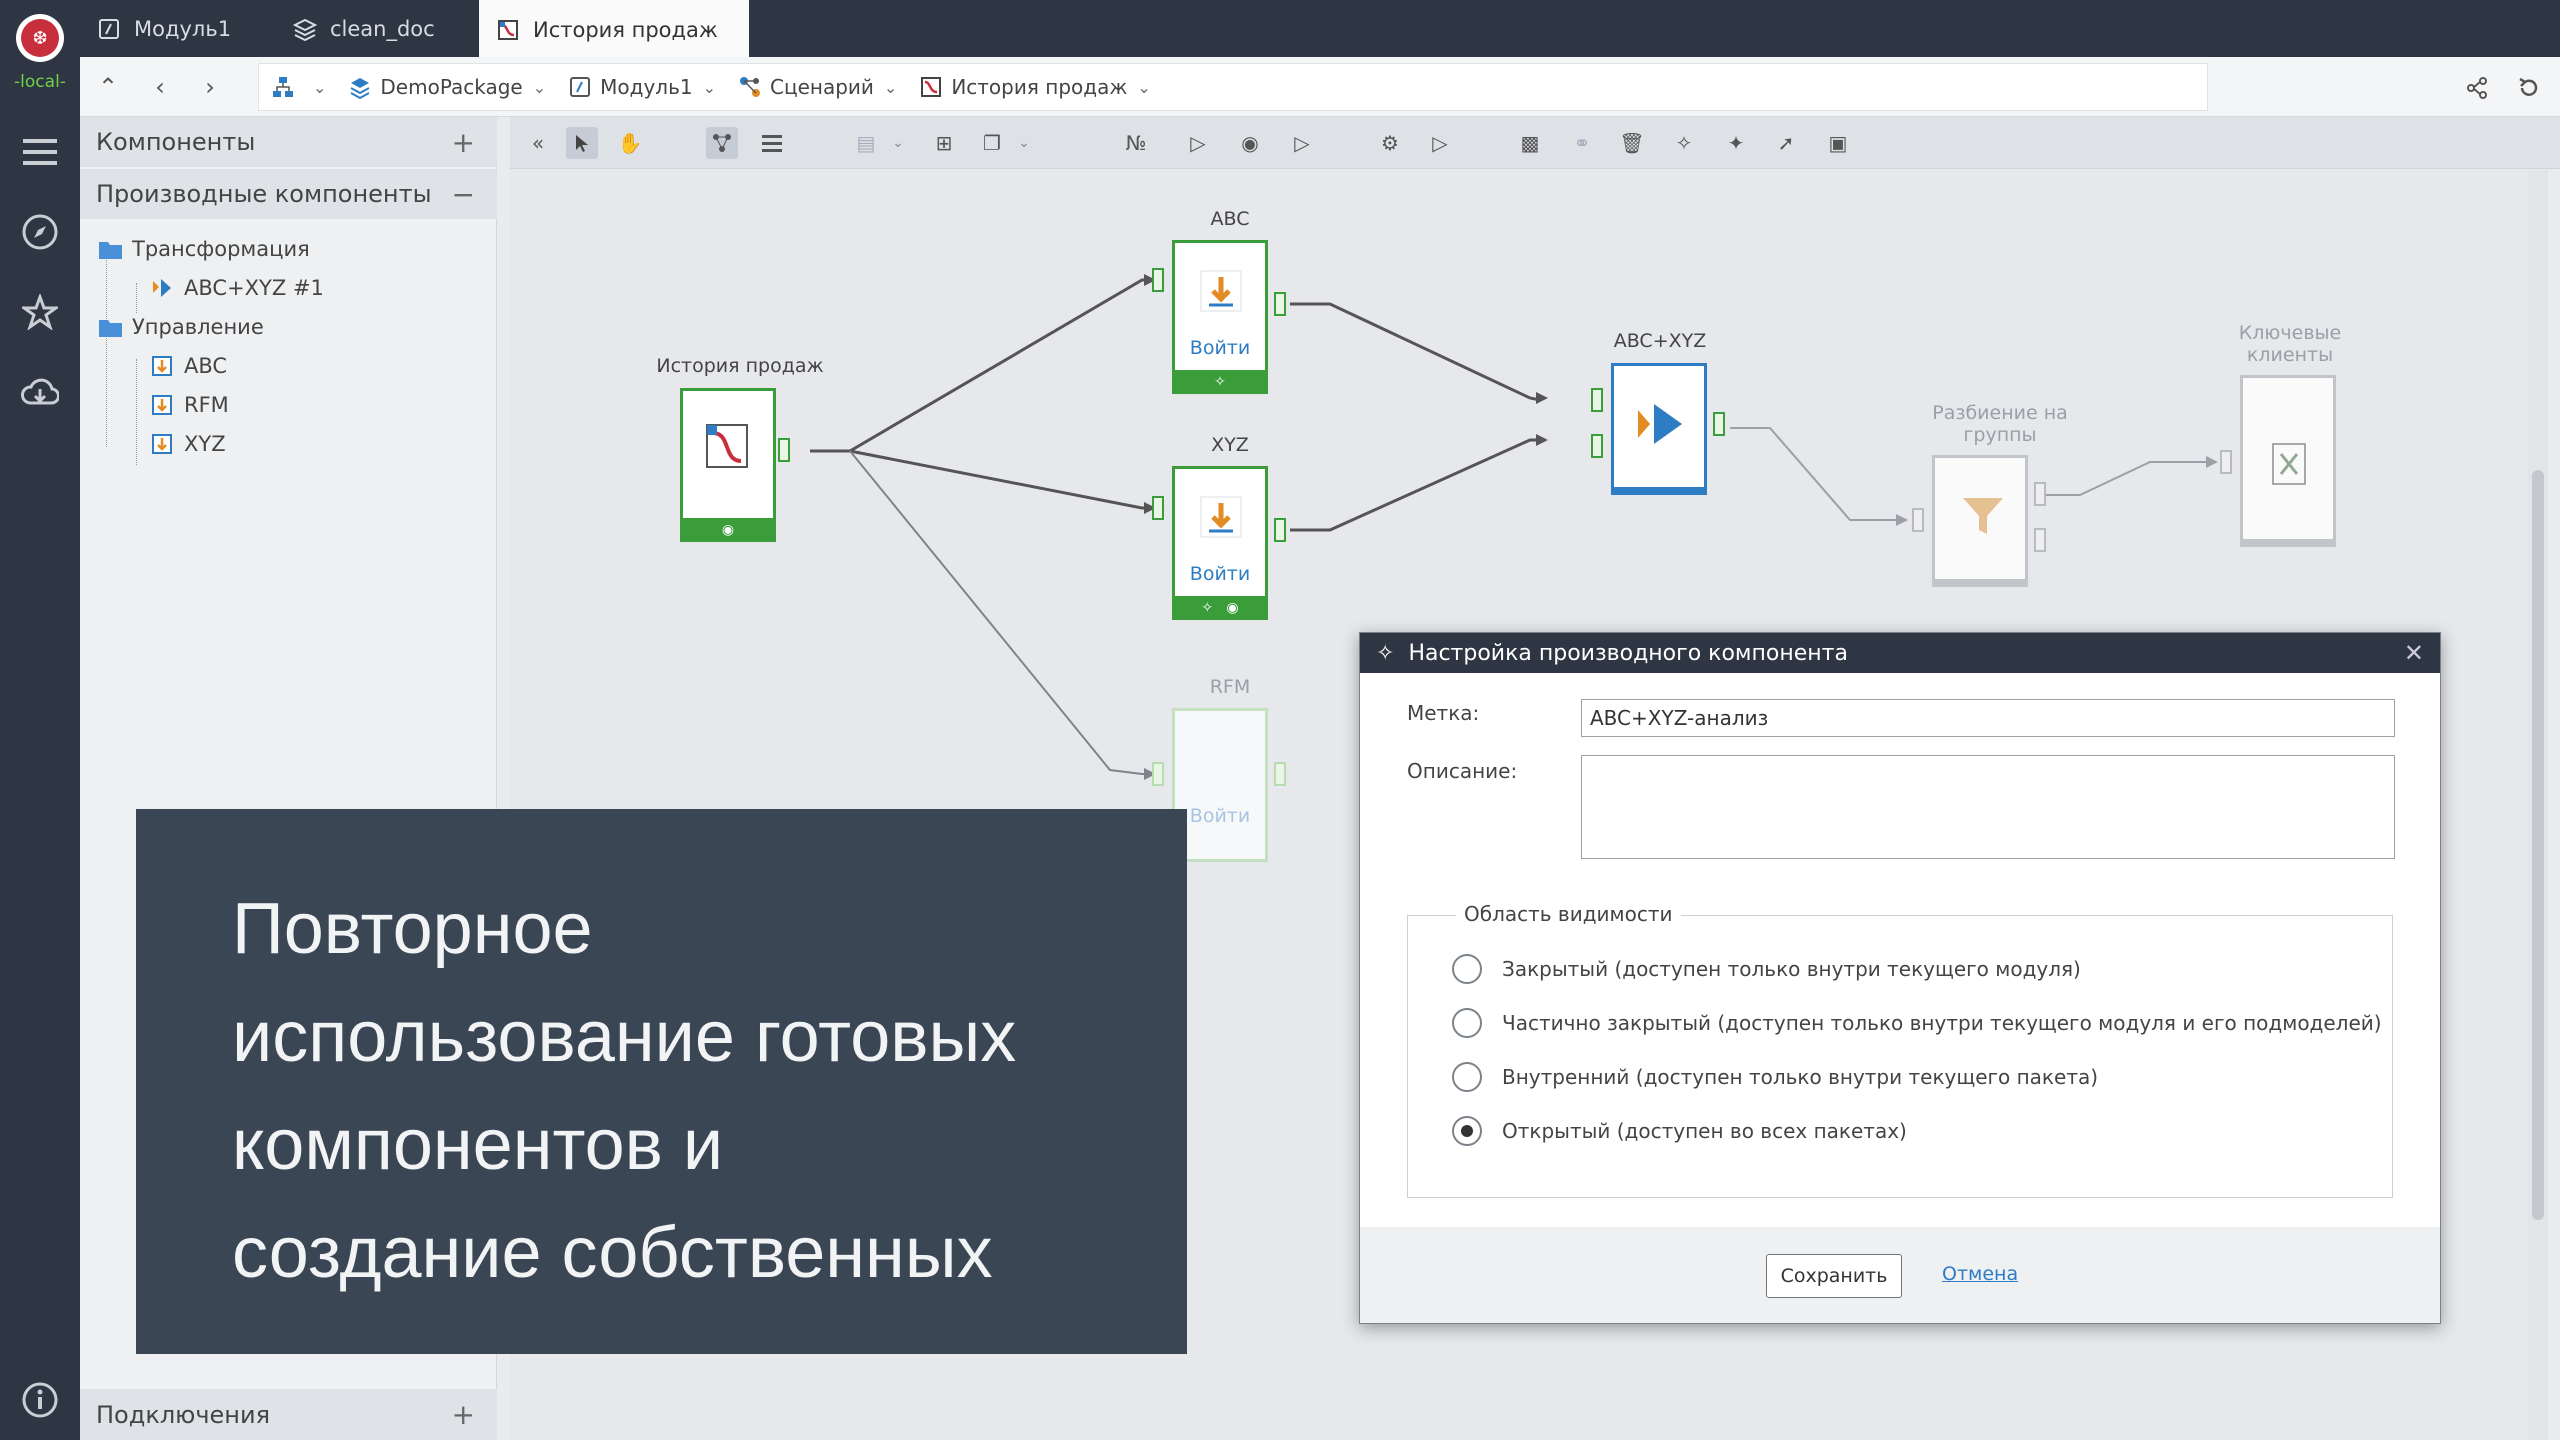  What do you see at coordinates (728, 530) in the screenshot?
I see `eye-icon: ◉` at bounding box center [728, 530].